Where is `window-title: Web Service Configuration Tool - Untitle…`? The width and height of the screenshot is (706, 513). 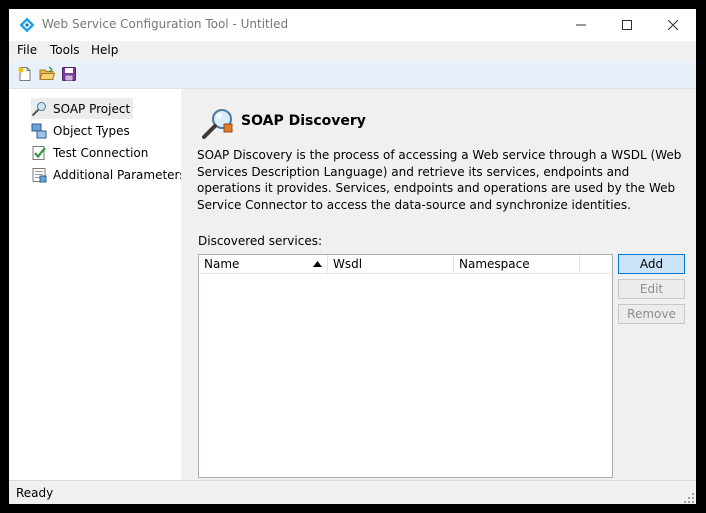
window-title: Web Service Configuration Tool - Untitle… is located at coordinates (165, 24).